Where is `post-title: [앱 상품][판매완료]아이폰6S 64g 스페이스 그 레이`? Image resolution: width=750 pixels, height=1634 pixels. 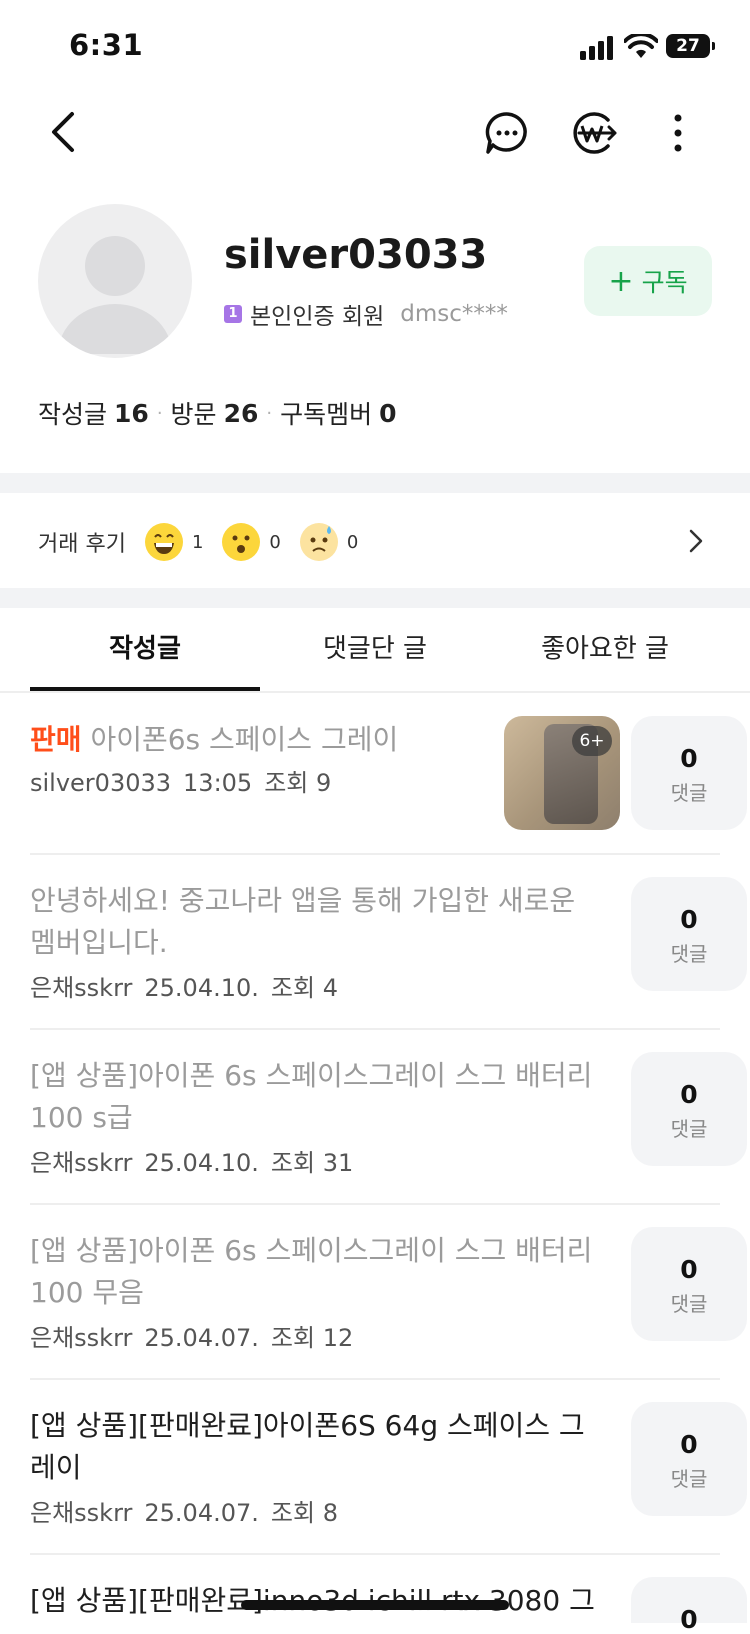 post-title: [앱 상품][판매완료]아이폰6S 64g 스페이스 그 레이 is located at coordinates (320, 1447).